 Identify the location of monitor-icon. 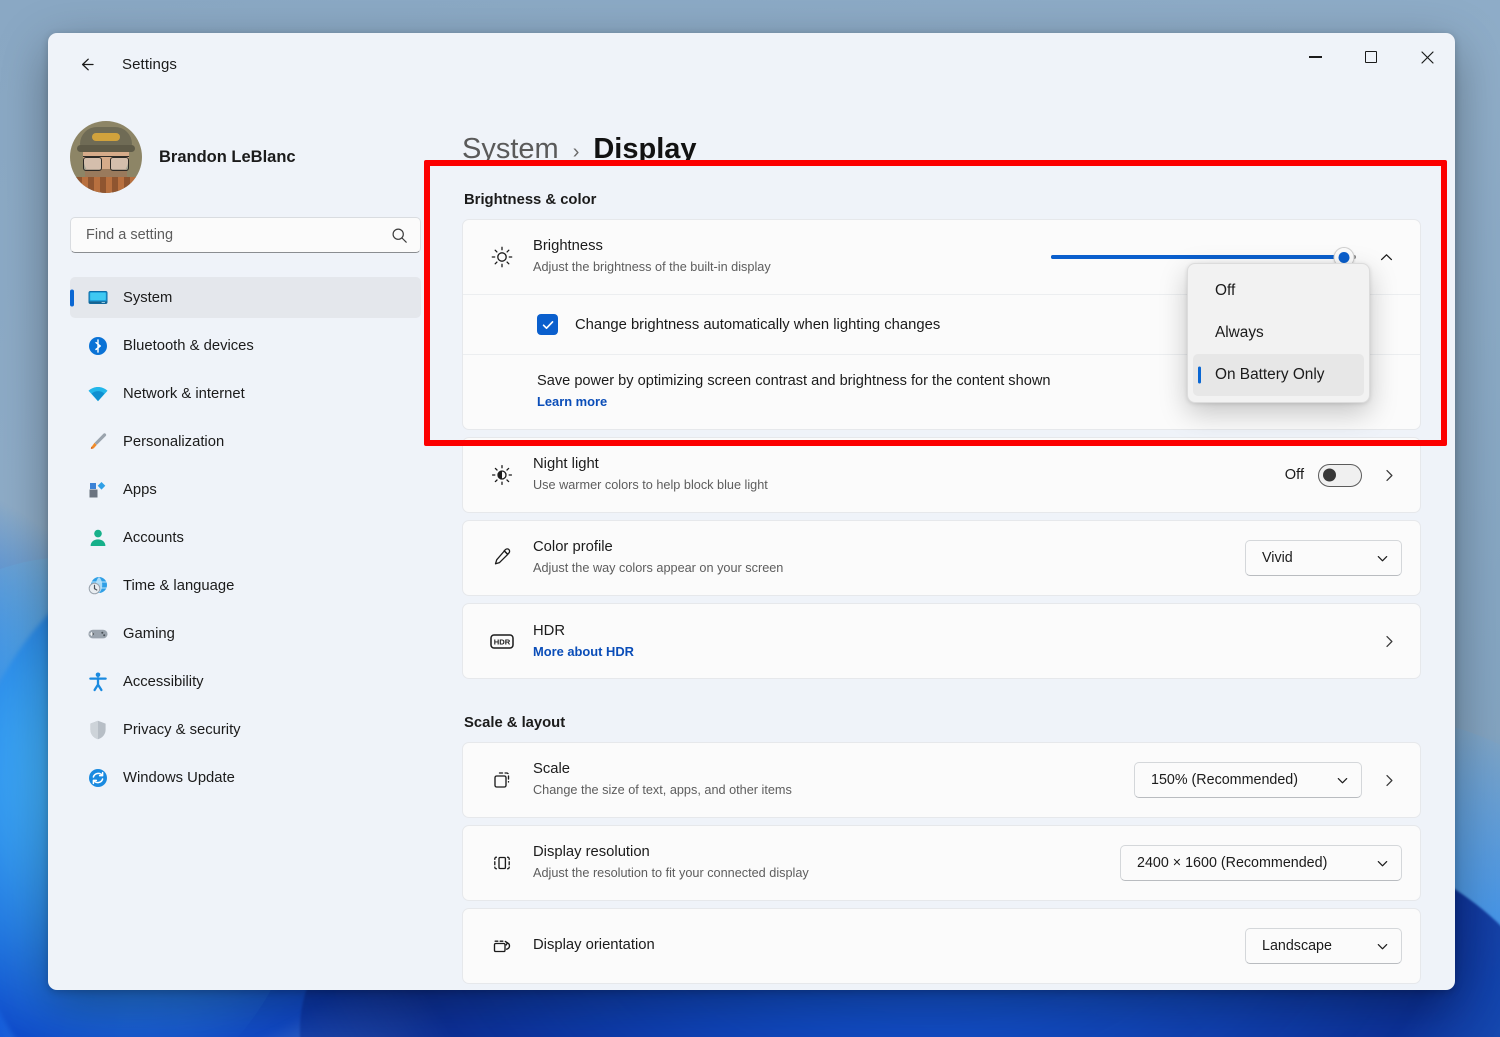
(98, 298).